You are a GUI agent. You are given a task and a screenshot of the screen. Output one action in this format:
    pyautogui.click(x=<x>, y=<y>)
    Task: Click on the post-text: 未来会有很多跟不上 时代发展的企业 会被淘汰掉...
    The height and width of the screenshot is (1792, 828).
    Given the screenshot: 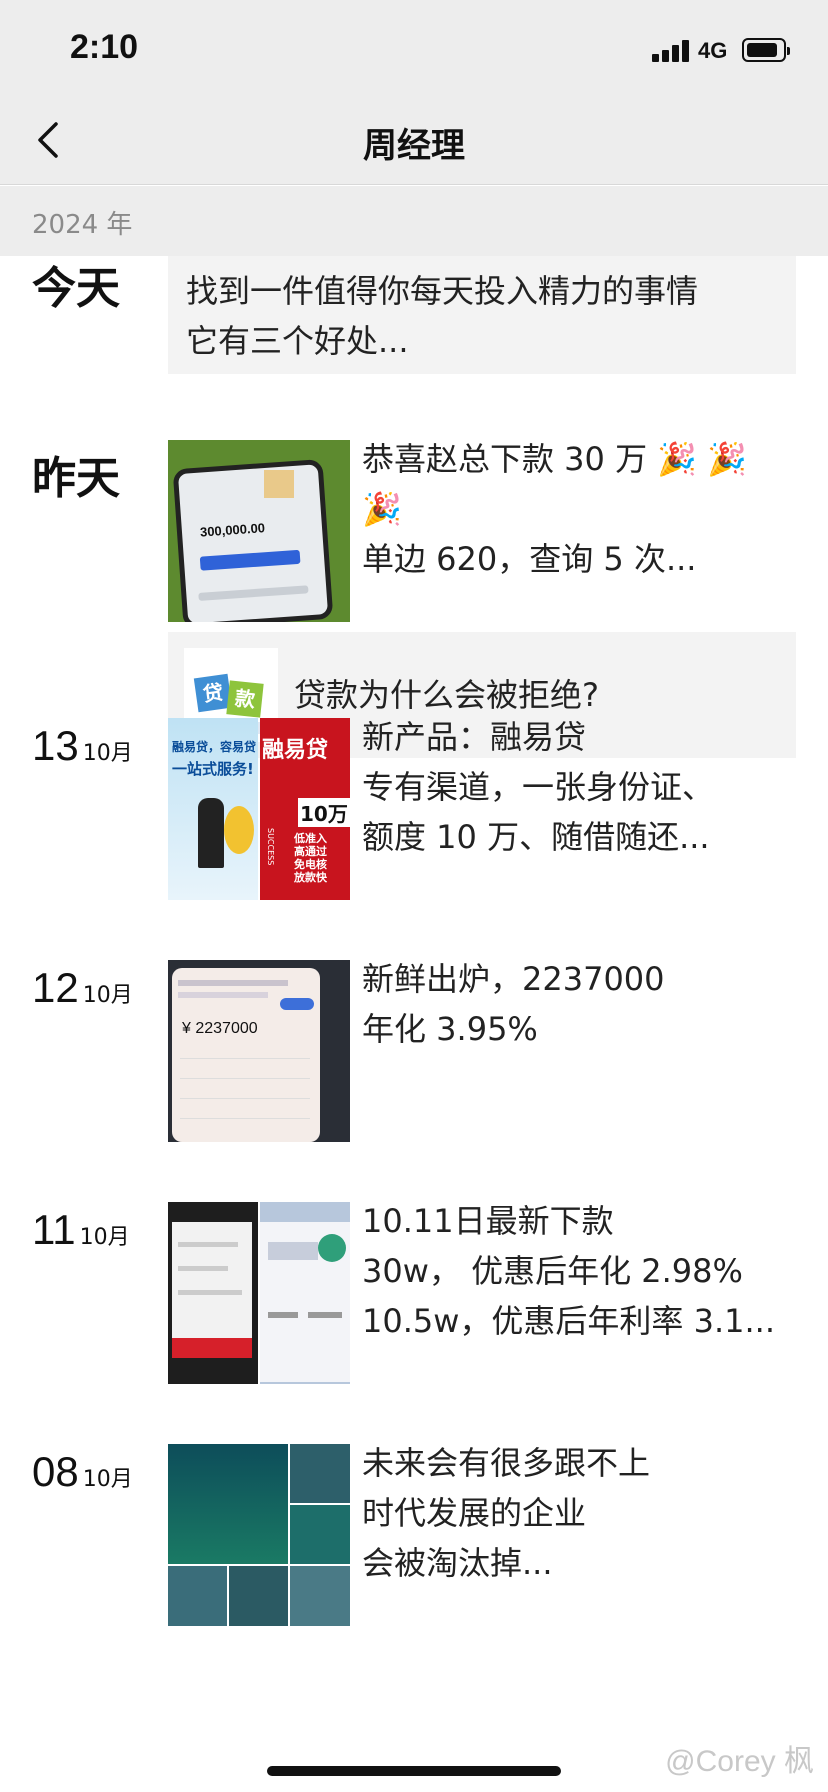 What is the action you would take?
    pyautogui.click(x=582, y=1513)
    